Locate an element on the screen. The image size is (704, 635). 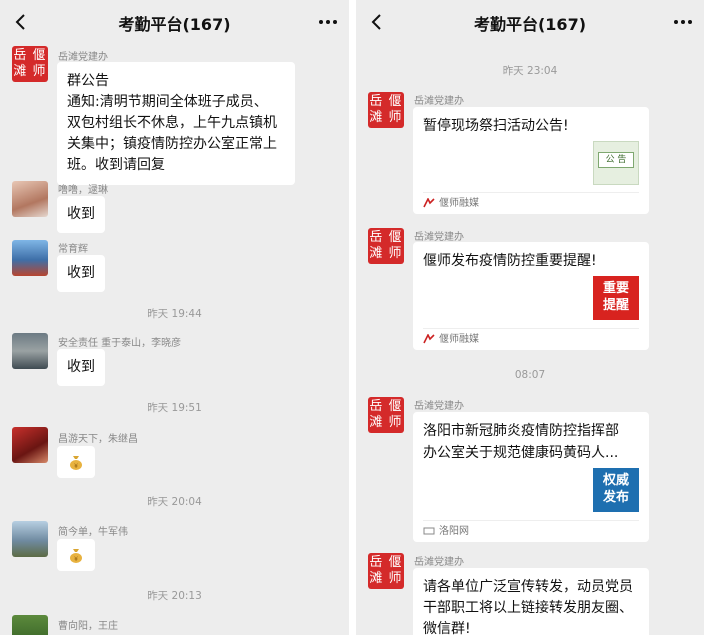
announcement-line: 关集中；镇疫情防控办公室正常上 is located at coordinates (172, 144).